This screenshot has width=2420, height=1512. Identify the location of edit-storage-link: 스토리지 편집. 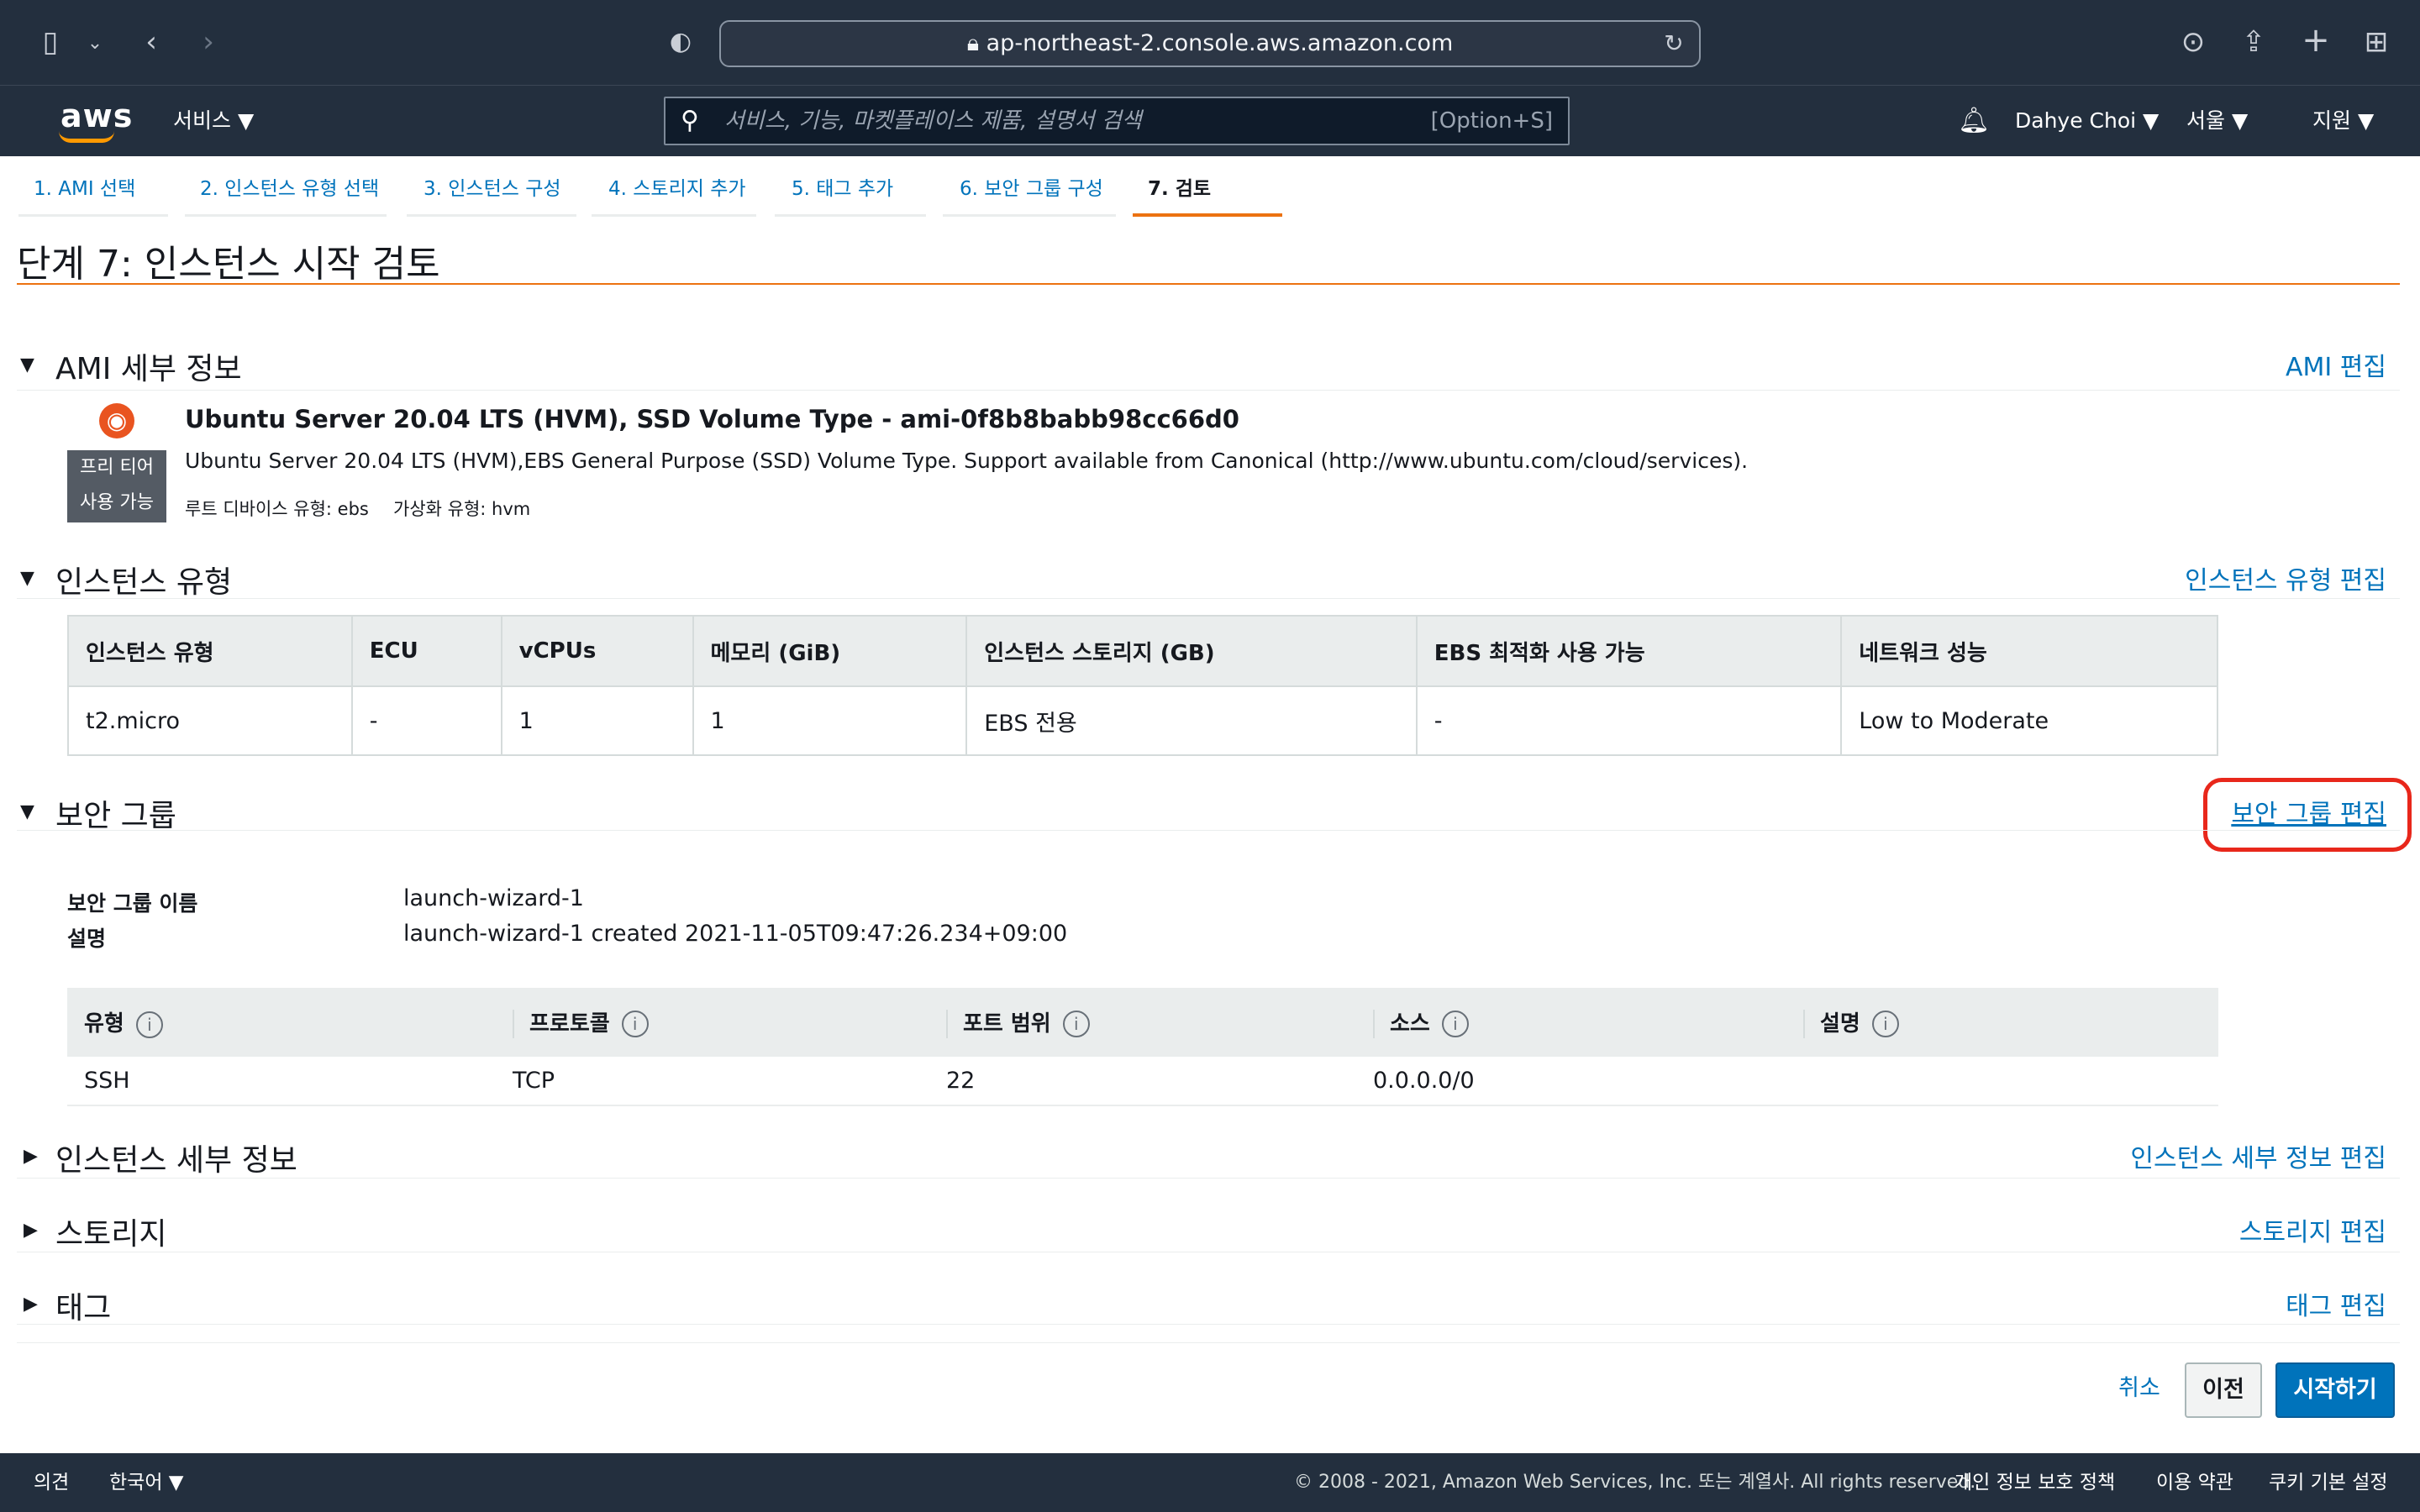
(2260, 1229).